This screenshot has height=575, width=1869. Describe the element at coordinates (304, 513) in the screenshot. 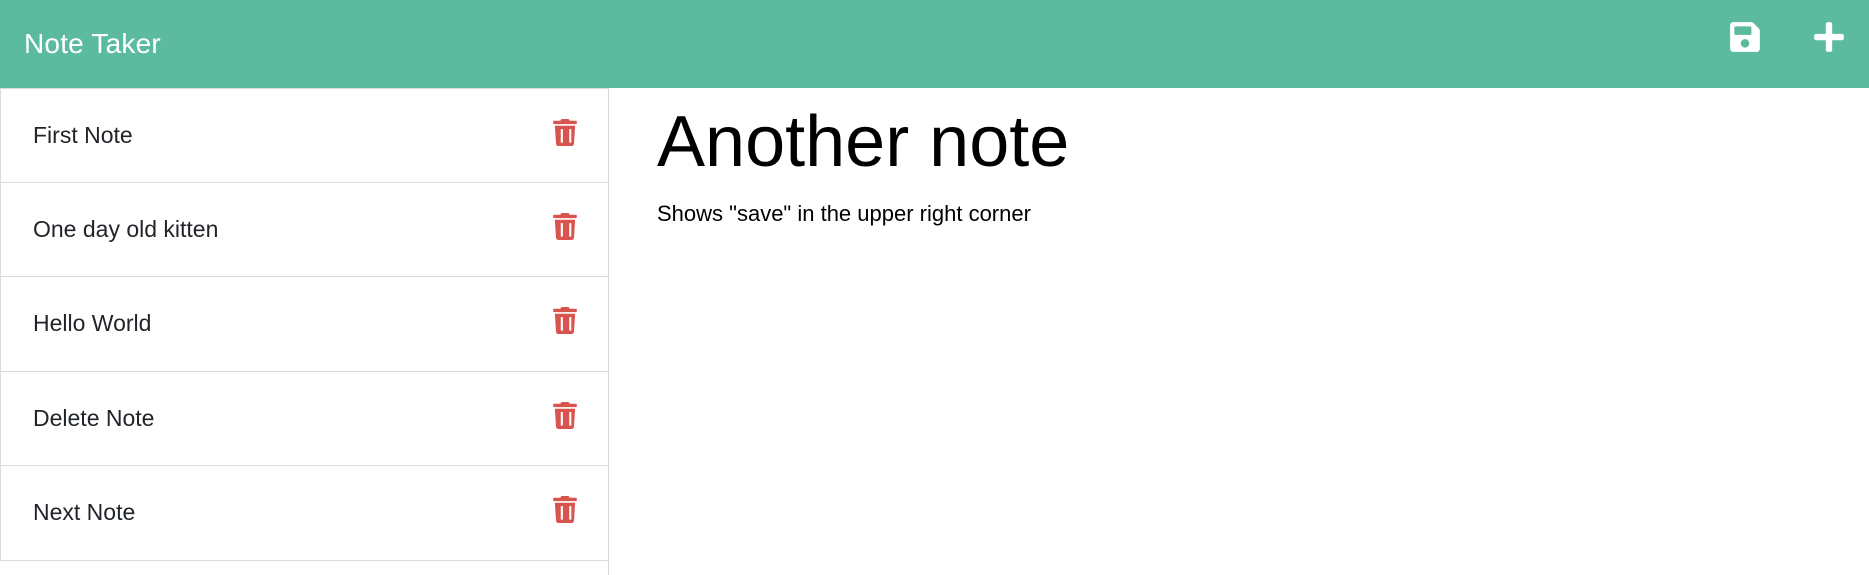

I see `list-item: Next Note` at that location.